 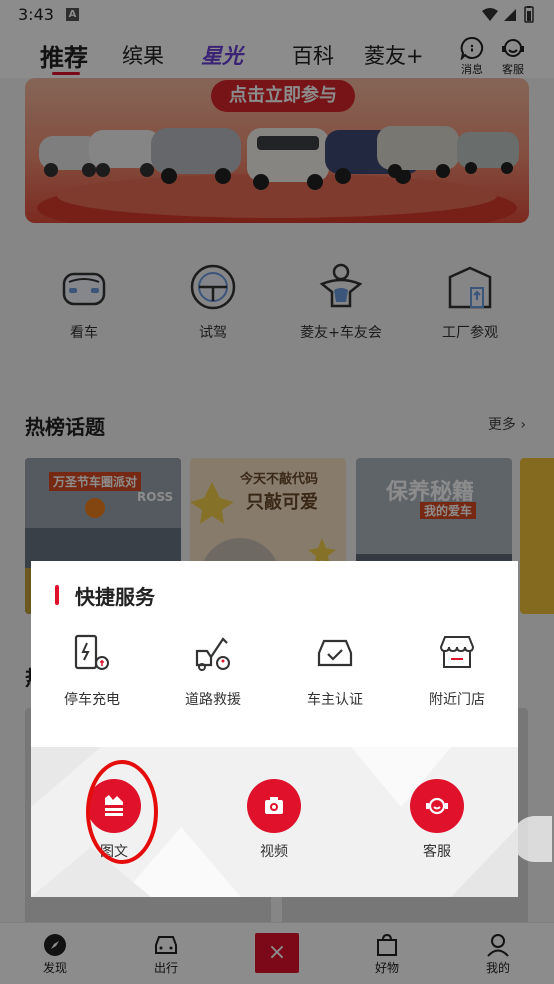 I want to click on charging-station-icon, so click(x=91, y=652).